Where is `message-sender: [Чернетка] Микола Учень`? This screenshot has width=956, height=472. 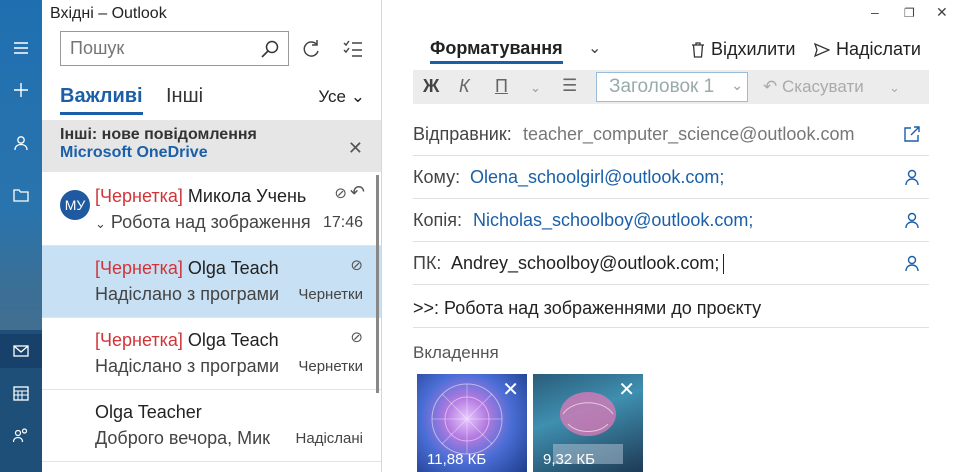
message-sender: [Чернетка] Микола Учень is located at coordinates (215, 196).